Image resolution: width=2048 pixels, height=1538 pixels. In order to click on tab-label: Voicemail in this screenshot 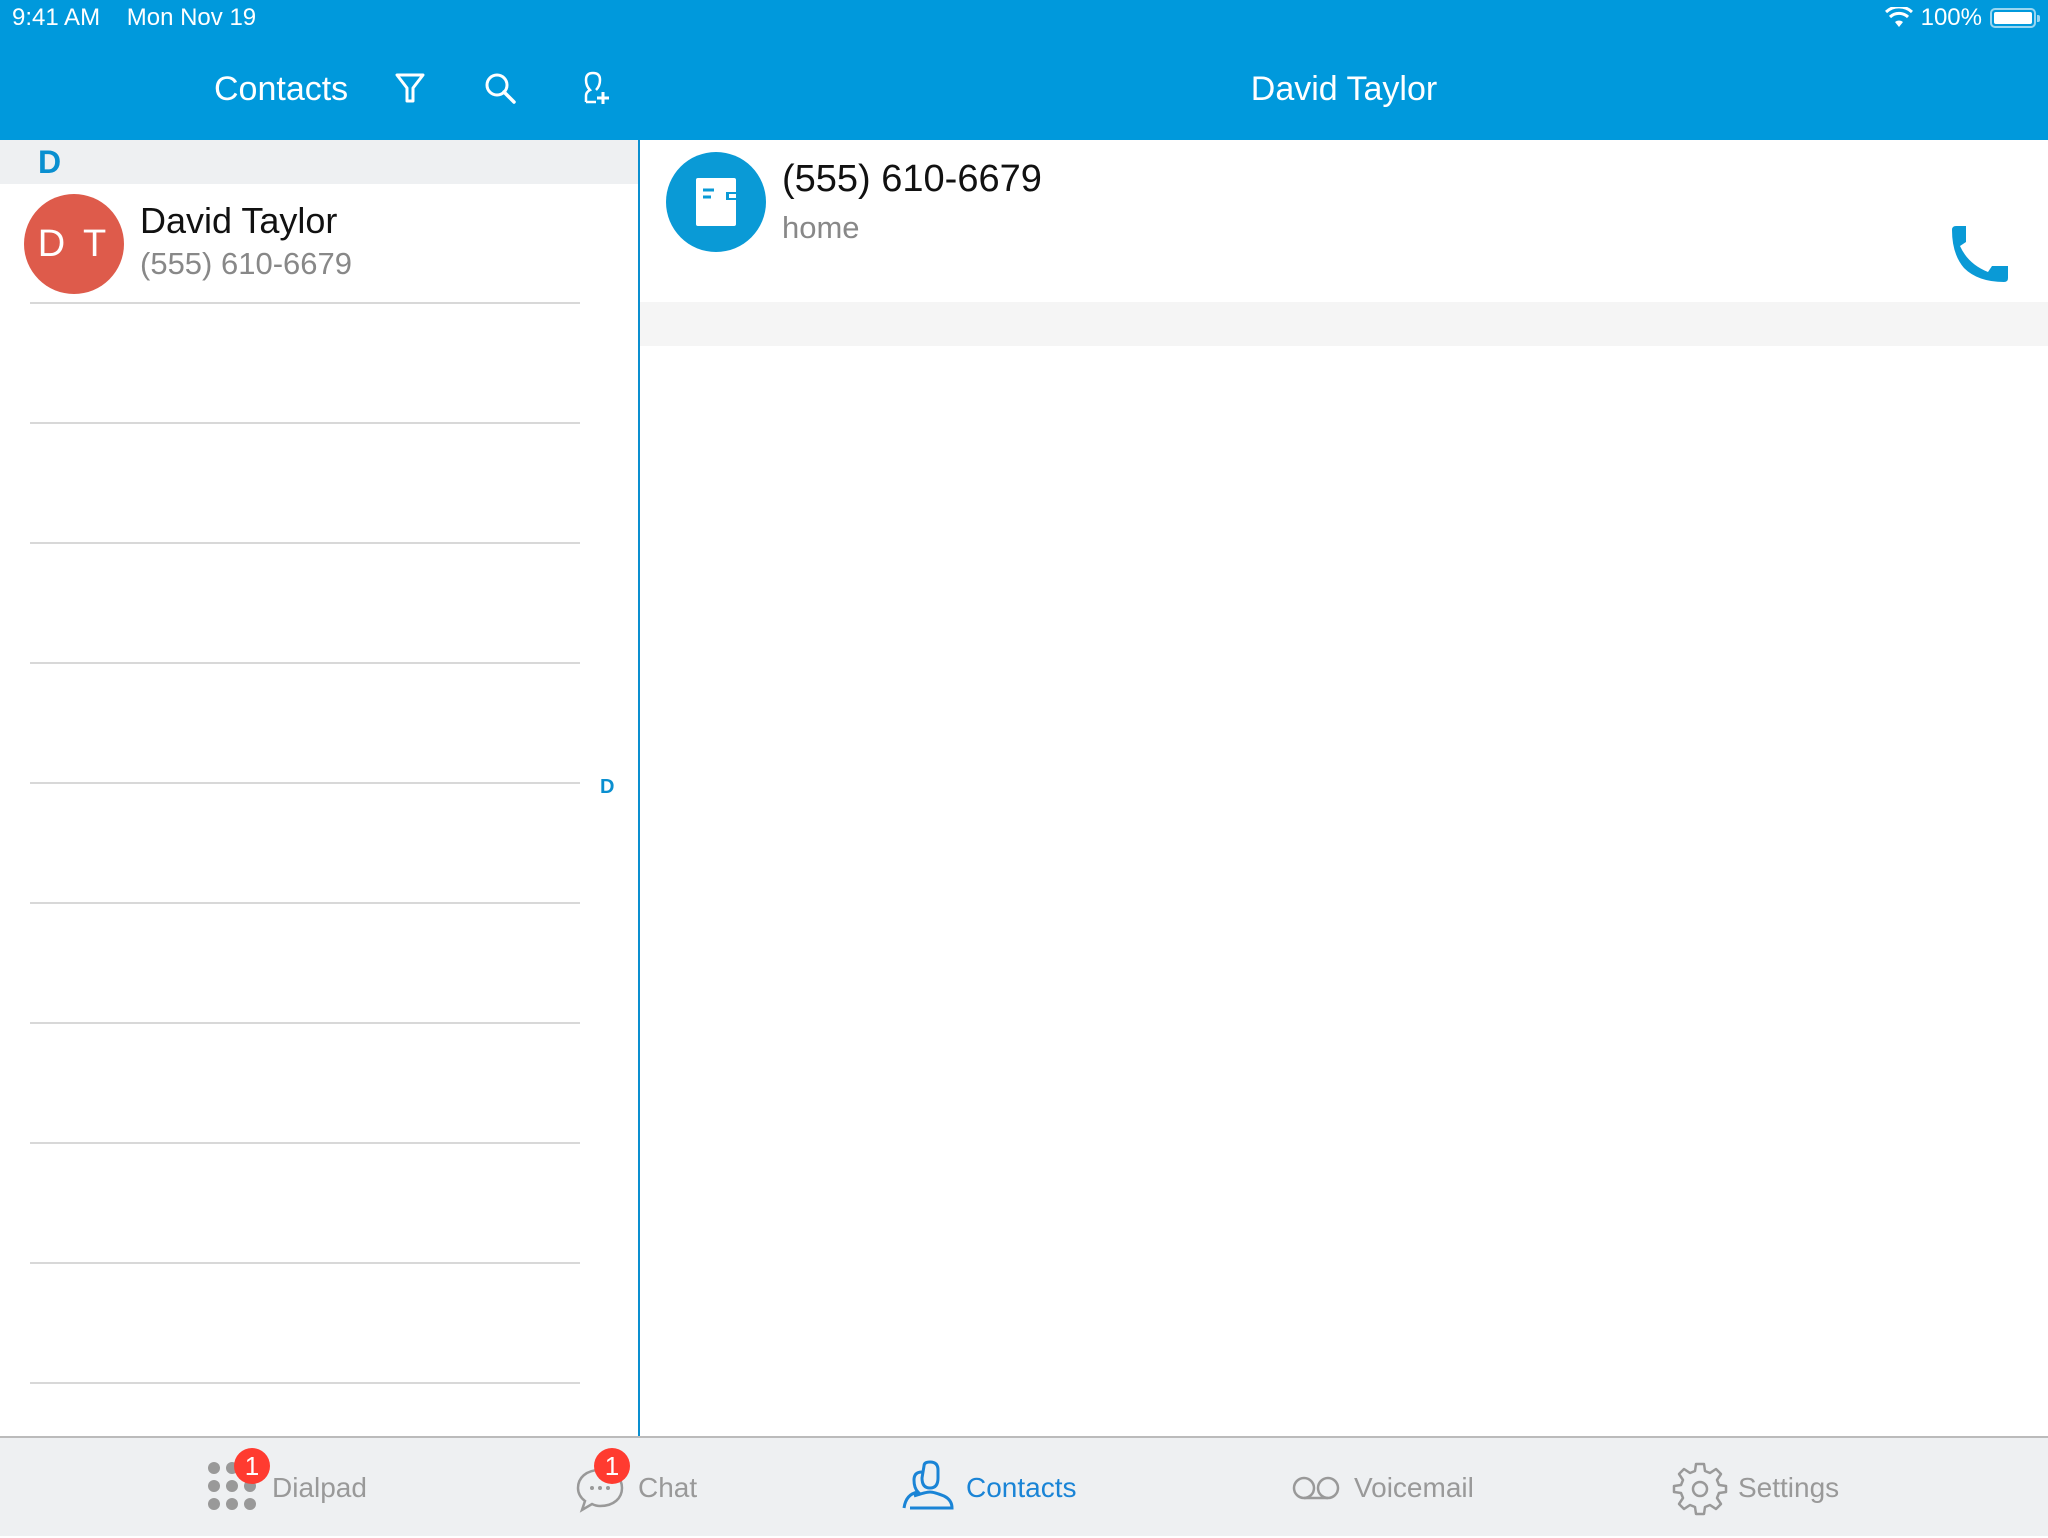, I will do `click(1414, 1487)`.